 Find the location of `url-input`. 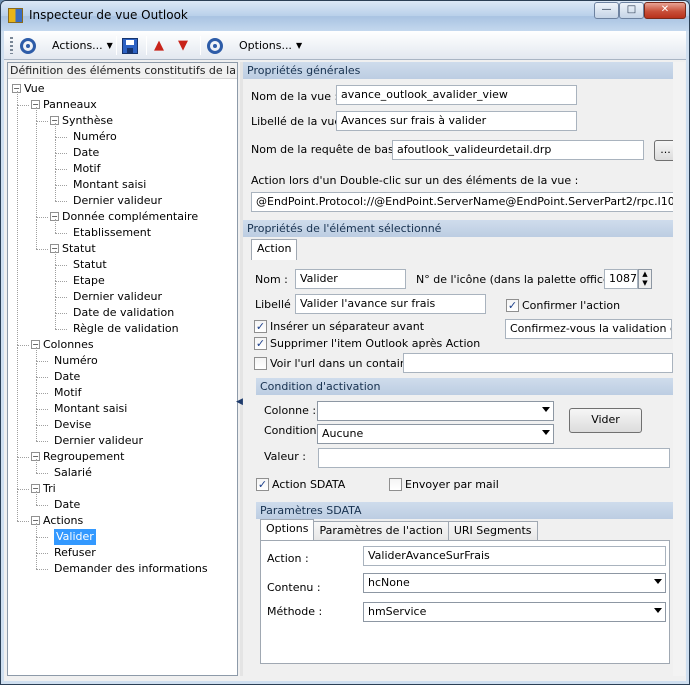

url-input is located at coordinates (538, 363).